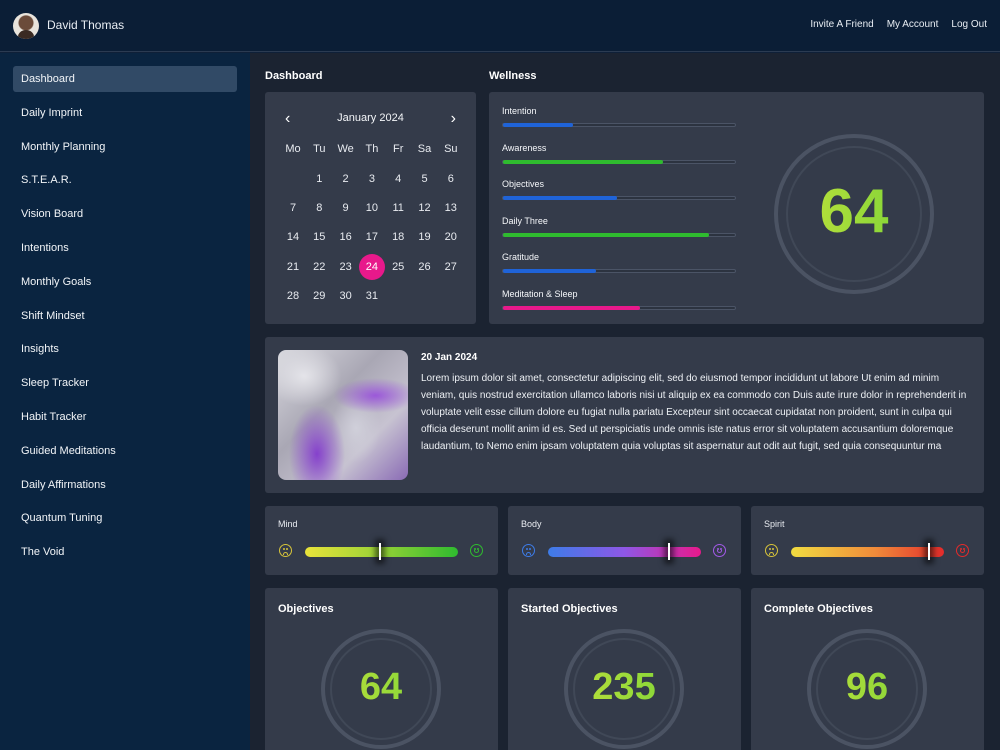  What do you see at coordinates (425, 208) in the screenshot?
I see `calendar-day: 12` at bounding box center [425, 208].